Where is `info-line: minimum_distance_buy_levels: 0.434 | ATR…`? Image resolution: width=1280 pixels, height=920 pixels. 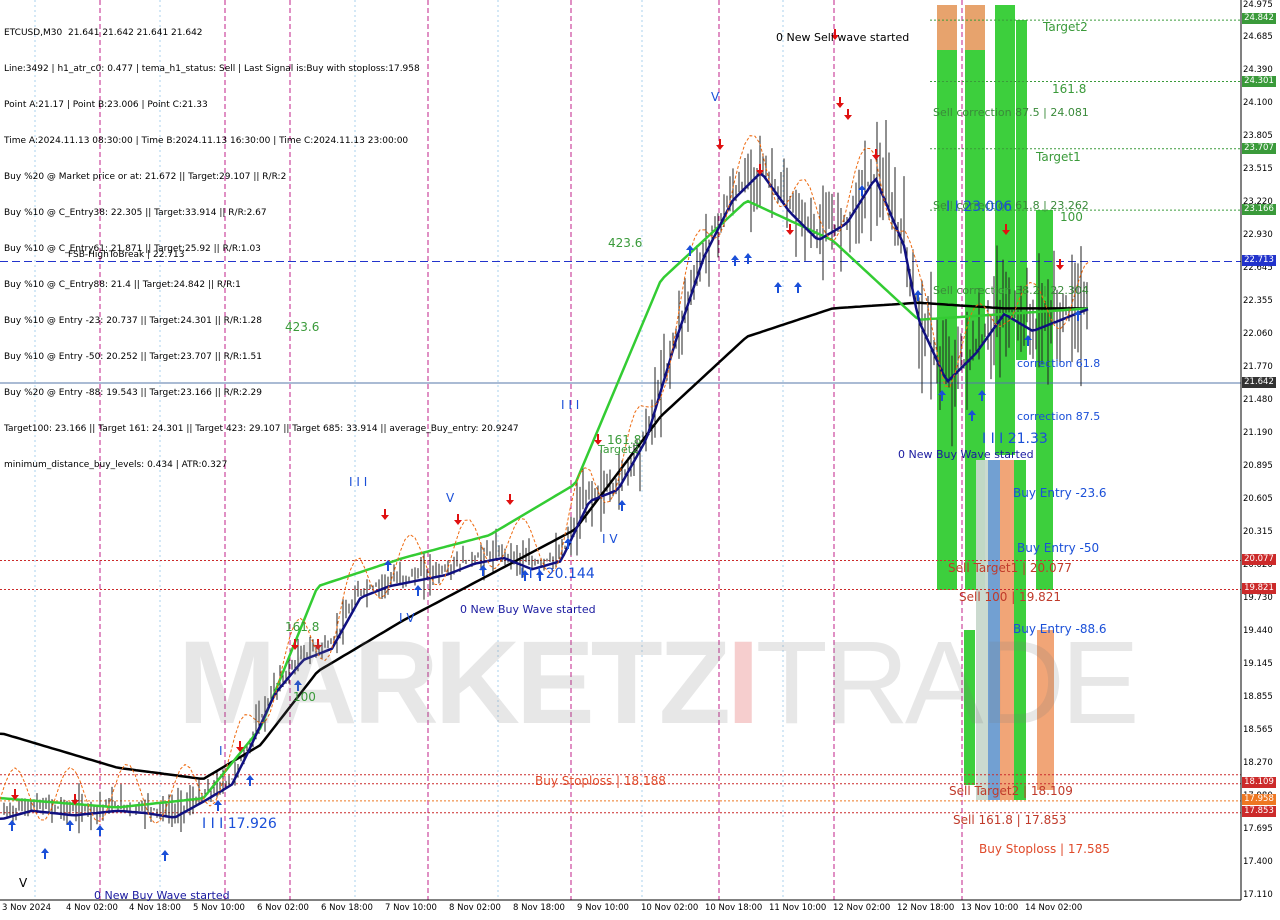
info-line: minimum_distance_buy_levels: 0.434 | ATR… is located at coordinates (116, 465).